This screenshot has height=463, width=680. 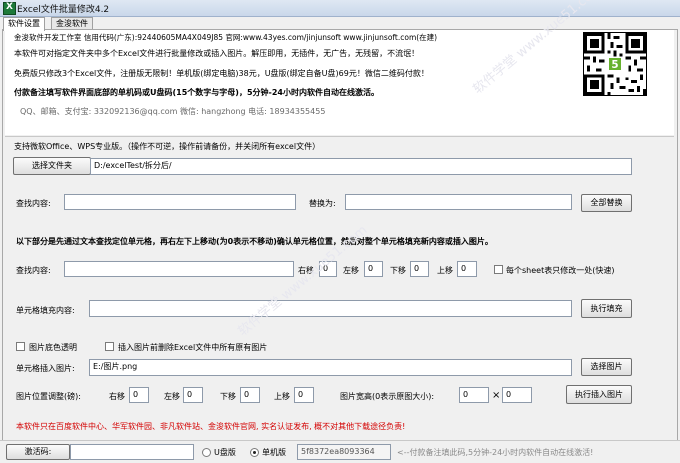 What do you see at coordinates (330, 308) in the screenshot?
I see `fill-input` at bounding box center [330, 308].